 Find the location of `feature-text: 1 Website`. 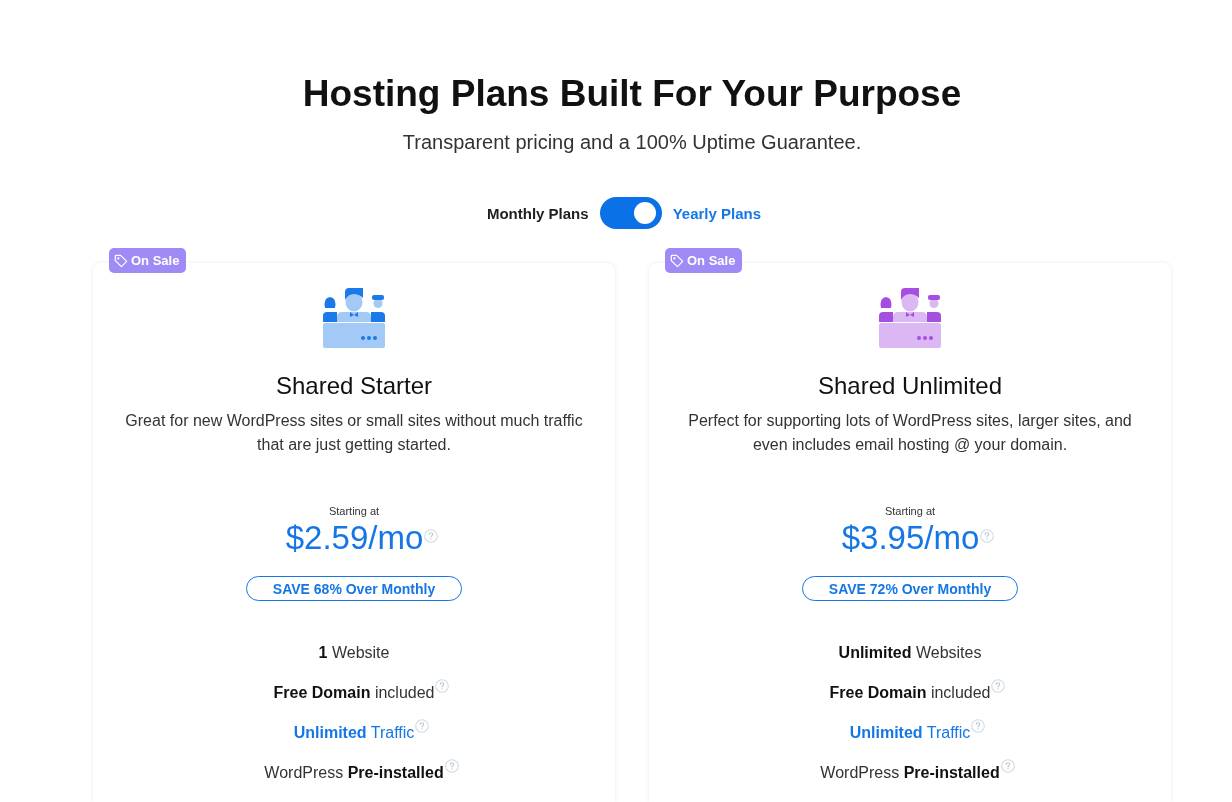

feature-text: 1 Website is located at coordinates (354, 653).